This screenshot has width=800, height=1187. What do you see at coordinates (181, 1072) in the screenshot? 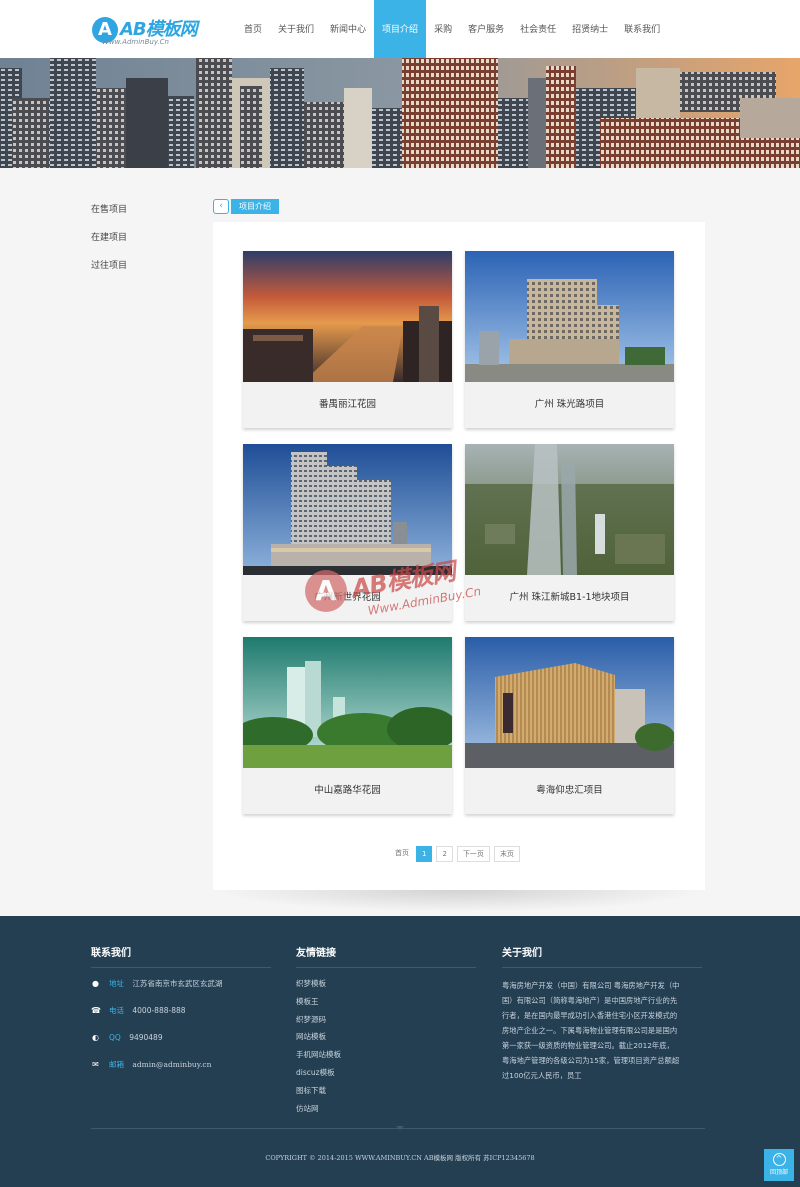
I see `contact-email: ✉ 邮箱 admin@adminbuy.cn` at bounding box center [181, 1072].